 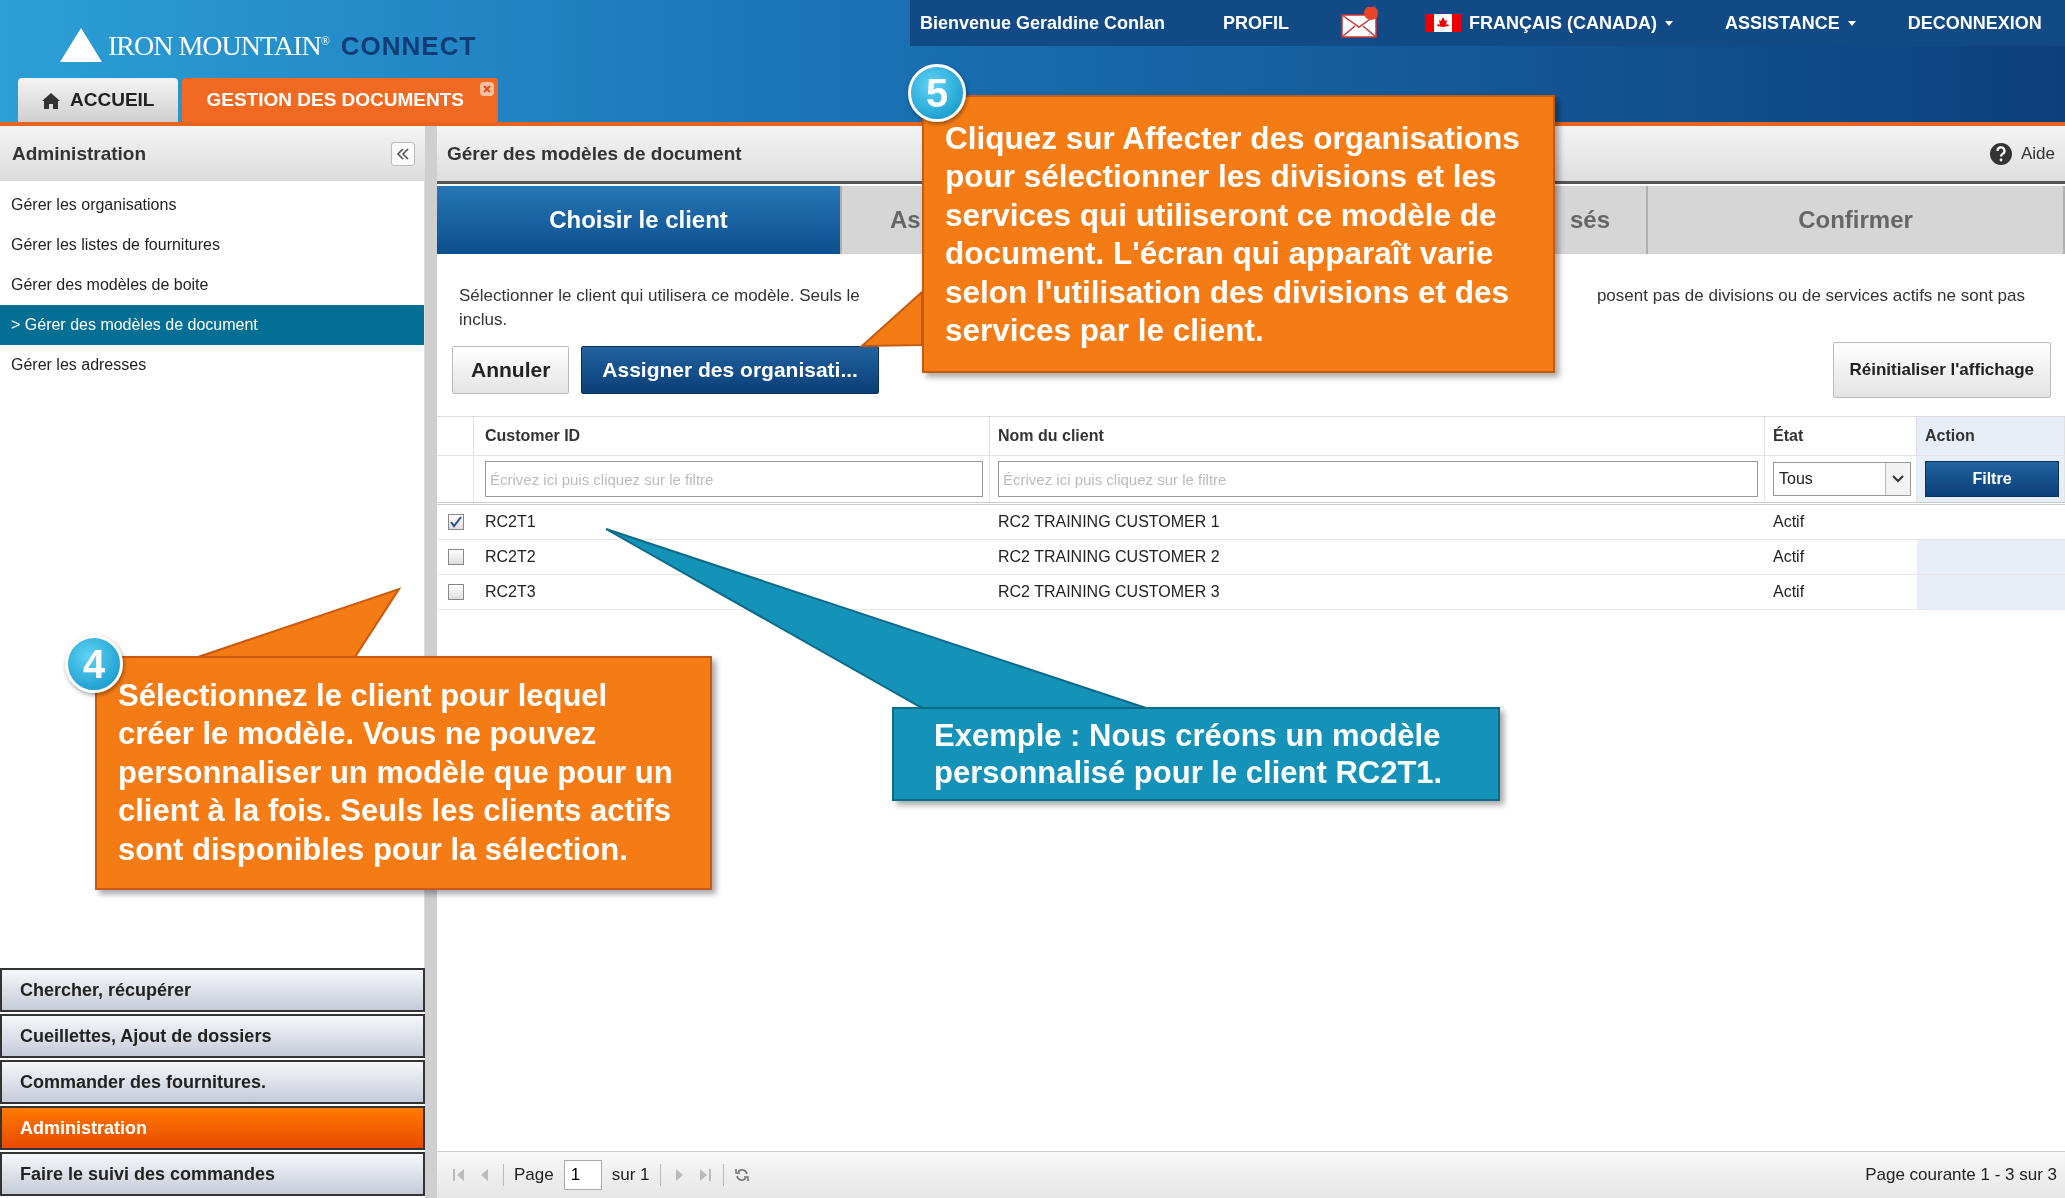 What do you see at coordinates (1810, 296) in the screenshot?
I see `instruction-text: posent pas de divisions ou de services actifs ne sont pas` at bounding box center [1810, 296].